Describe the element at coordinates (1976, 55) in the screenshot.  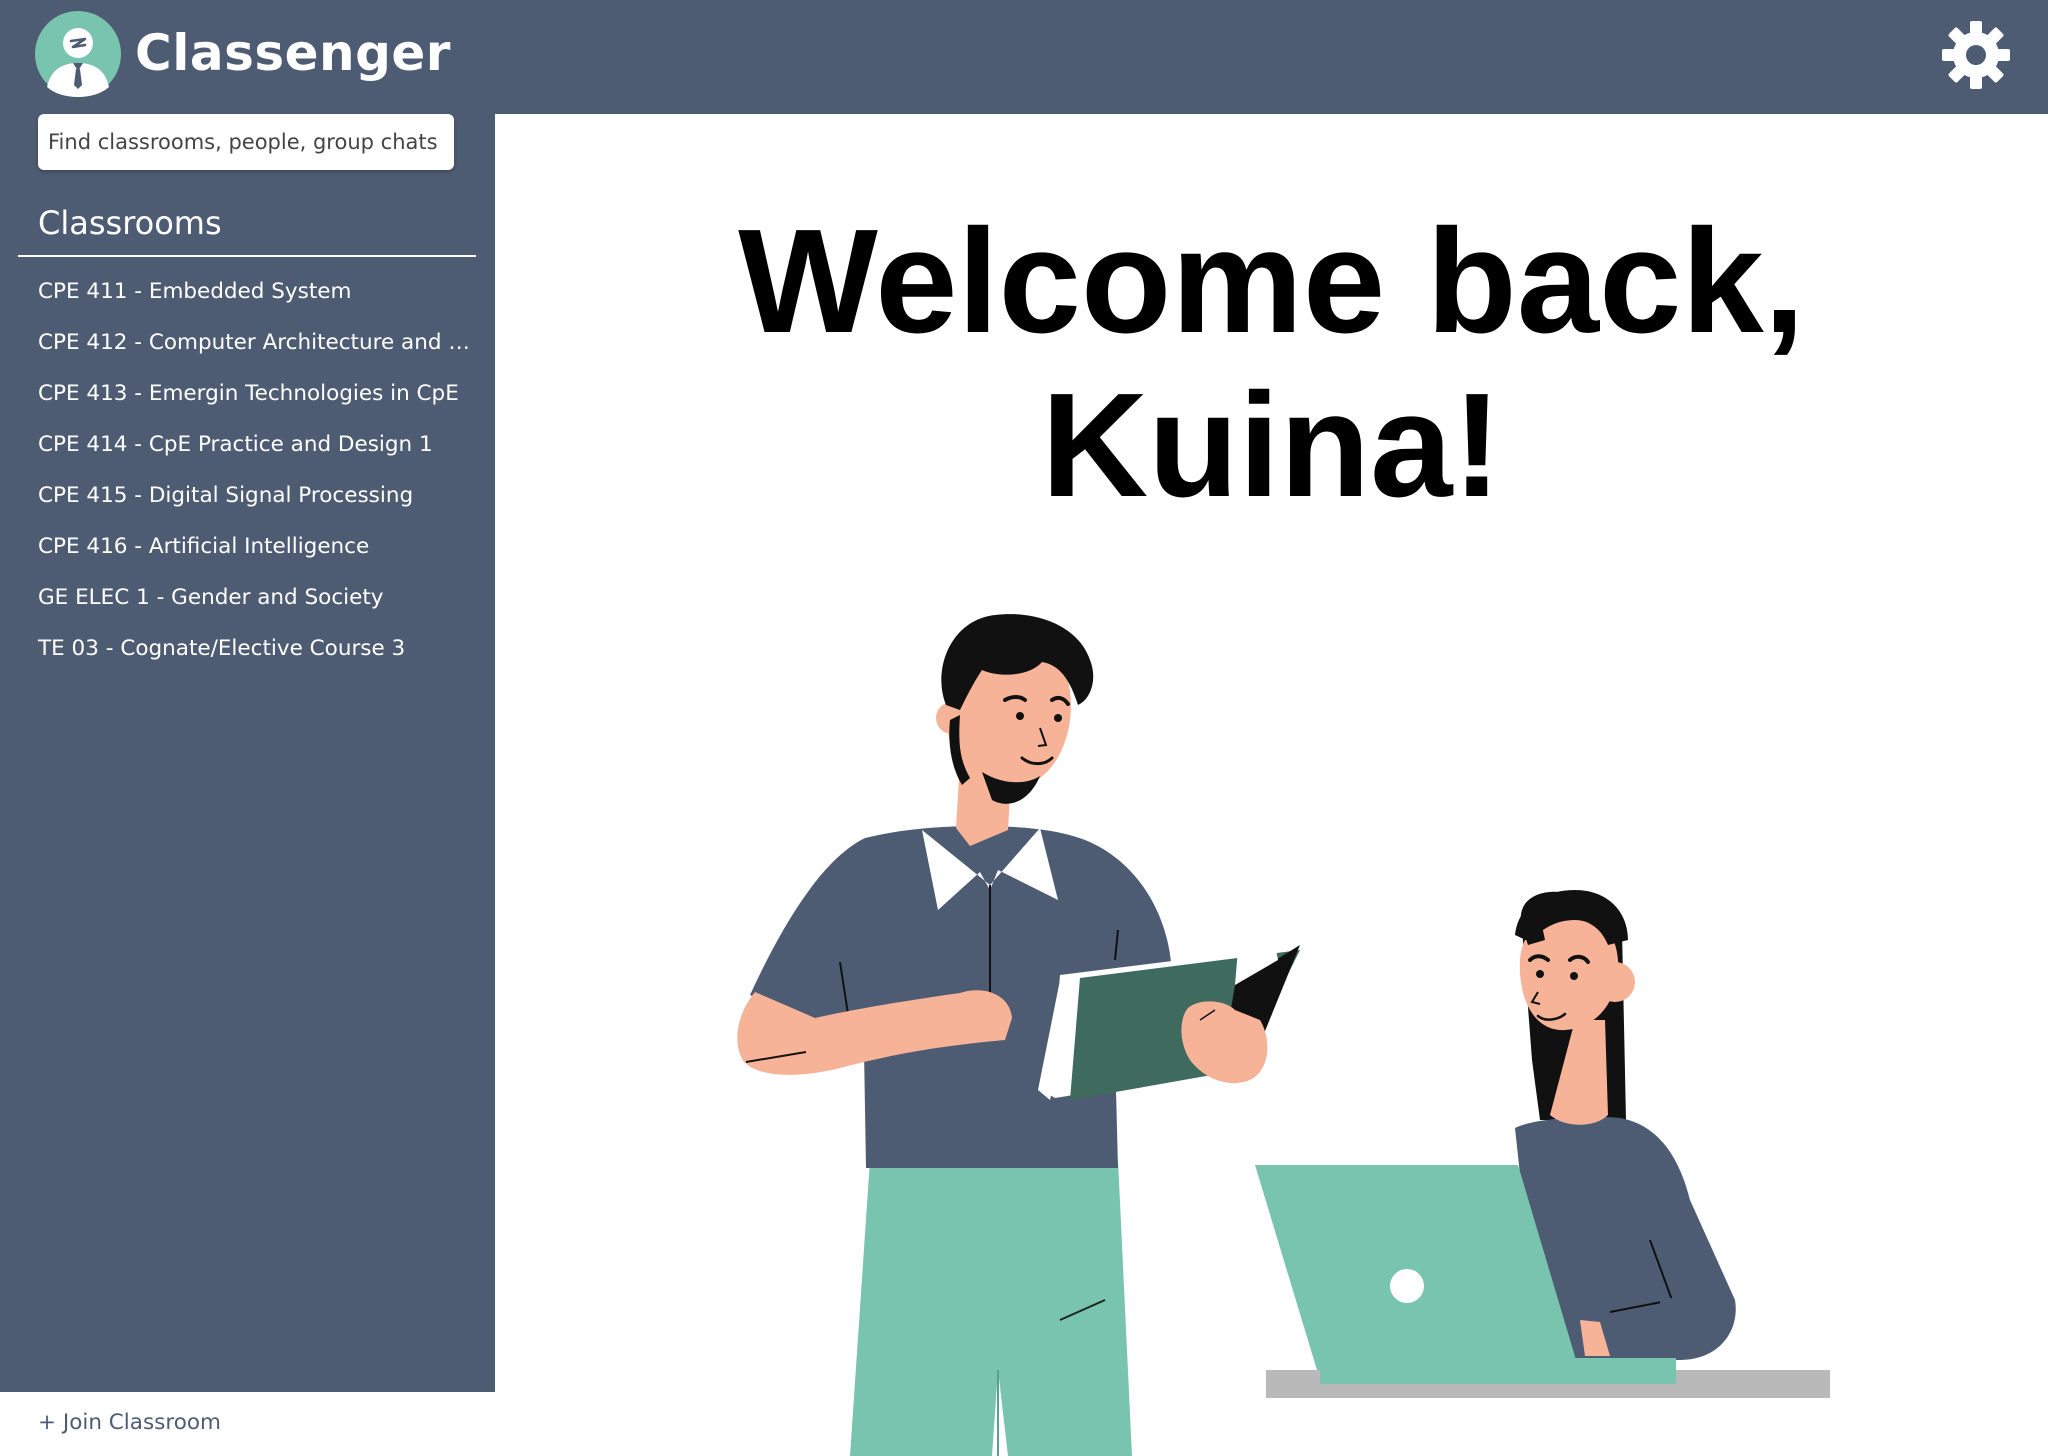
I see `gear-icon` at that location.